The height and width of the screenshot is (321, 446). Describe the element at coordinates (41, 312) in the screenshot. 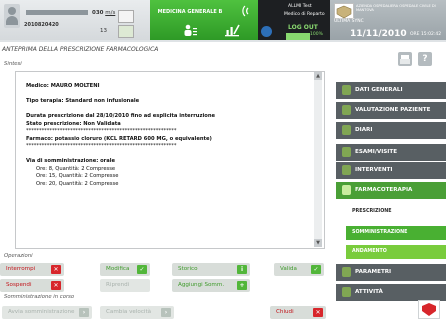

I see `avvia-somministrazione-label: Avvia somministrazione` at that location.